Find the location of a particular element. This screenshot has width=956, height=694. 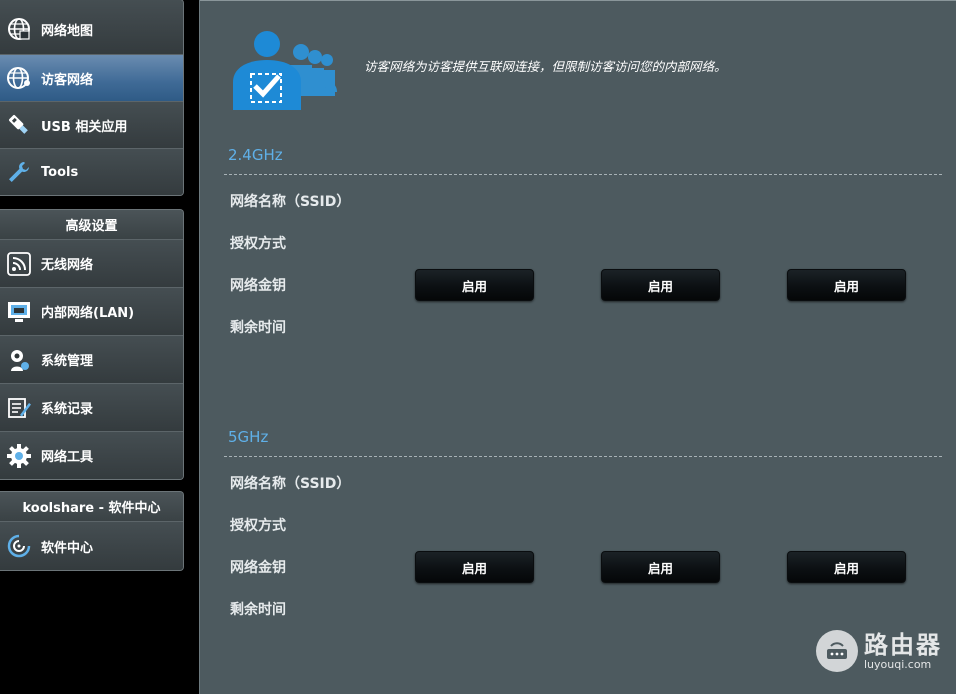

top-divider is located at coordinates (578, 0).